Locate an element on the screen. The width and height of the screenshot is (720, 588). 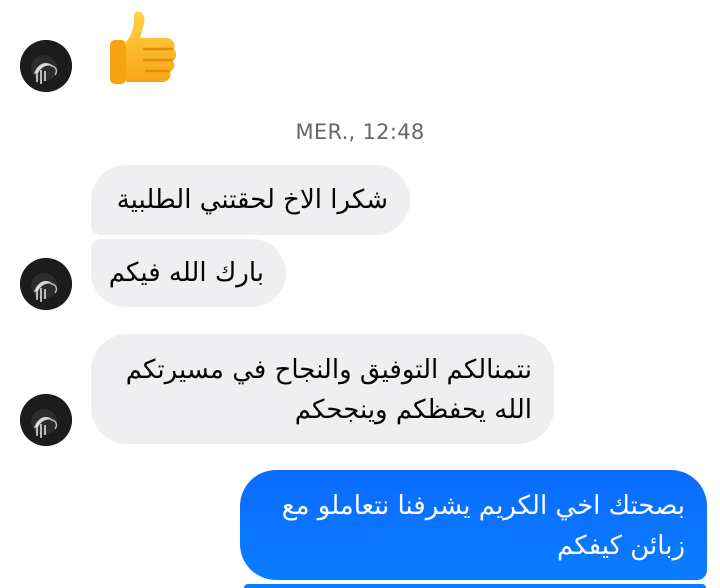
message-text: نتمنالكم التوفيق والنجاح في مسيرتكم is located at coordinates (328, 370).